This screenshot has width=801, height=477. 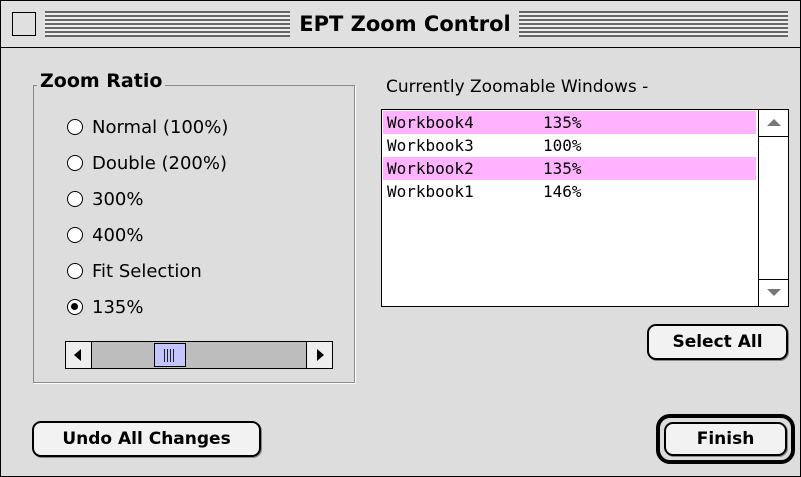 I want to click on radio-custom-135: 135%, so click(x=105, y=307).